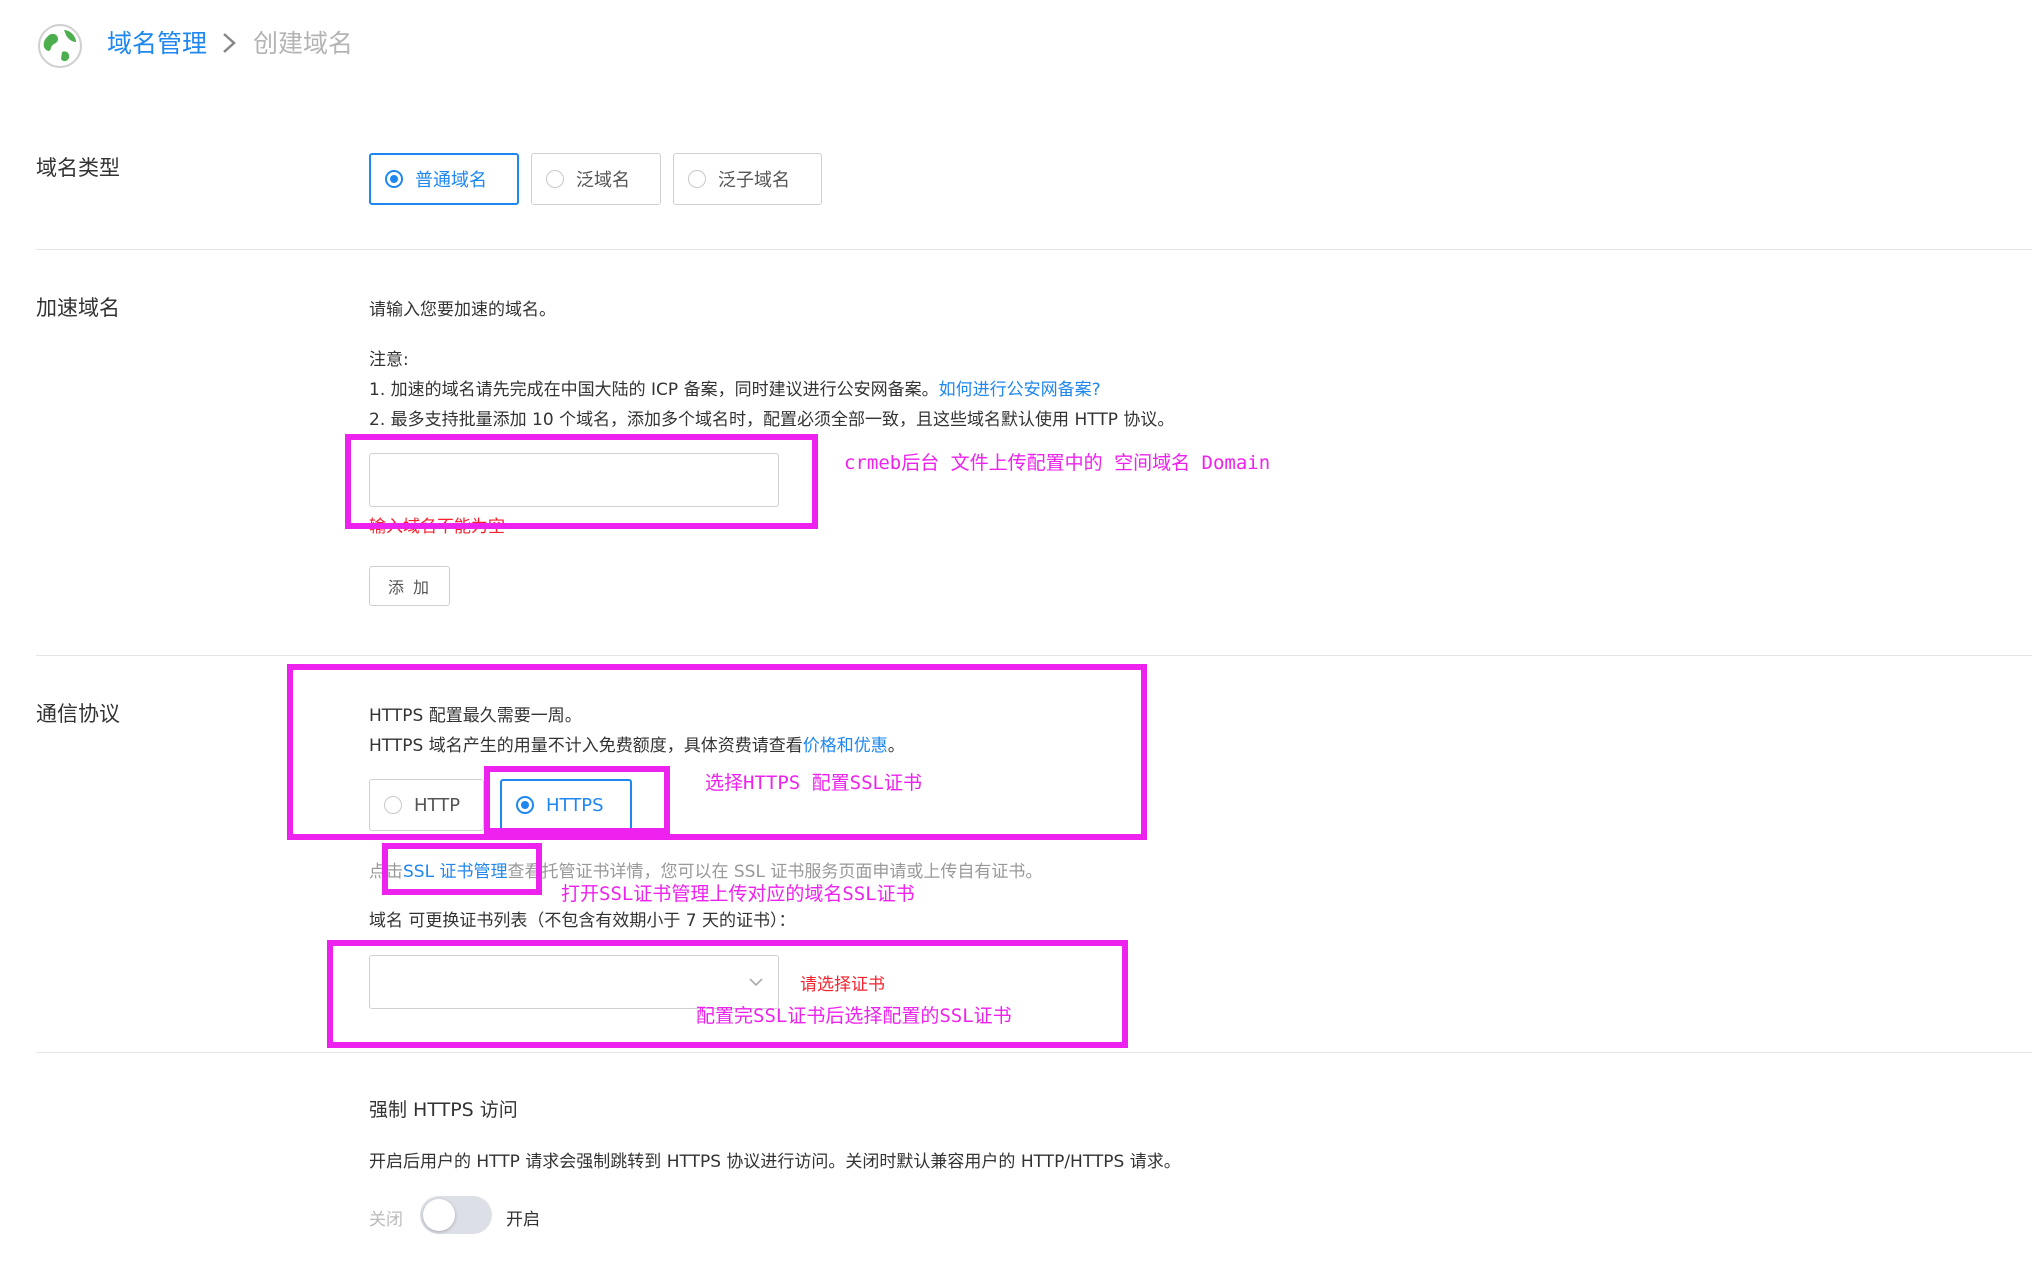 The image size is (2032, 1272). What do you see at coordinates (386, 1220) in the screenshot?
I see `toggle-off-label: 关闭` at bounding box center [386, 1220].